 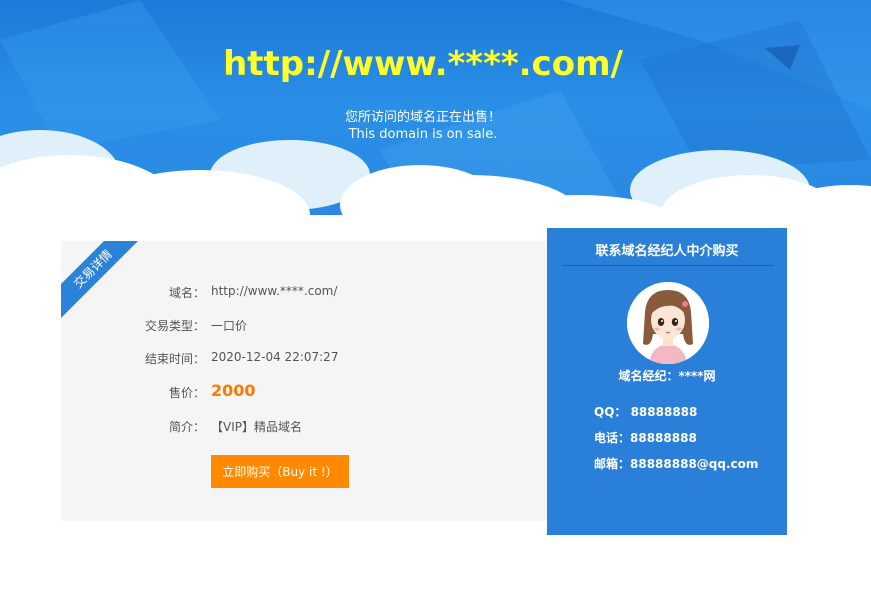 What do you see at coordinates (233, 390) in the screenshot?
I see `price-value: 2000` at bounding box center [233, 390].